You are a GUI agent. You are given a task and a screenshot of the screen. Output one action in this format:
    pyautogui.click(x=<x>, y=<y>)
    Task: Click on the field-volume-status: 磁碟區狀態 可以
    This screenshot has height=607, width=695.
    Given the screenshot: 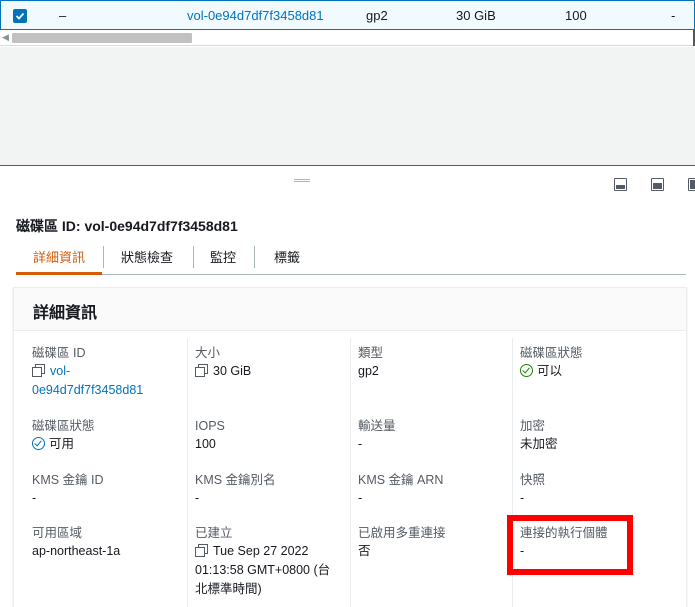 What is the action you would take?
    pyautogui.click(x=595, y=362)
    